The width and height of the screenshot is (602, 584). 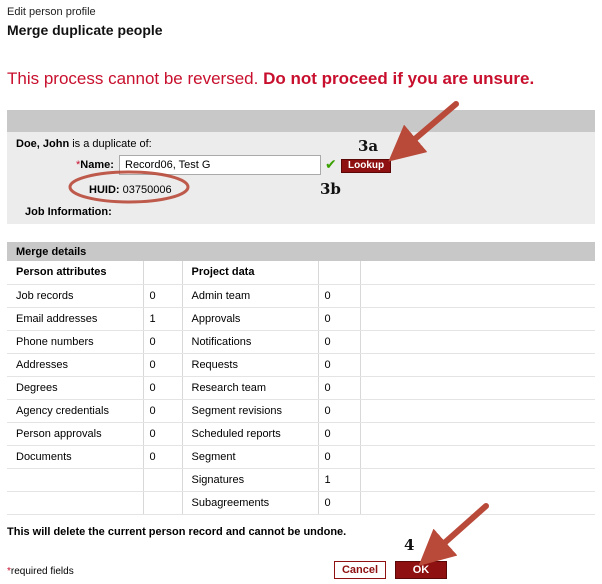 What do you see at coordinates (163, 273) in the screenshot?
I see `person-count-header` at bounding box center [163, 273].